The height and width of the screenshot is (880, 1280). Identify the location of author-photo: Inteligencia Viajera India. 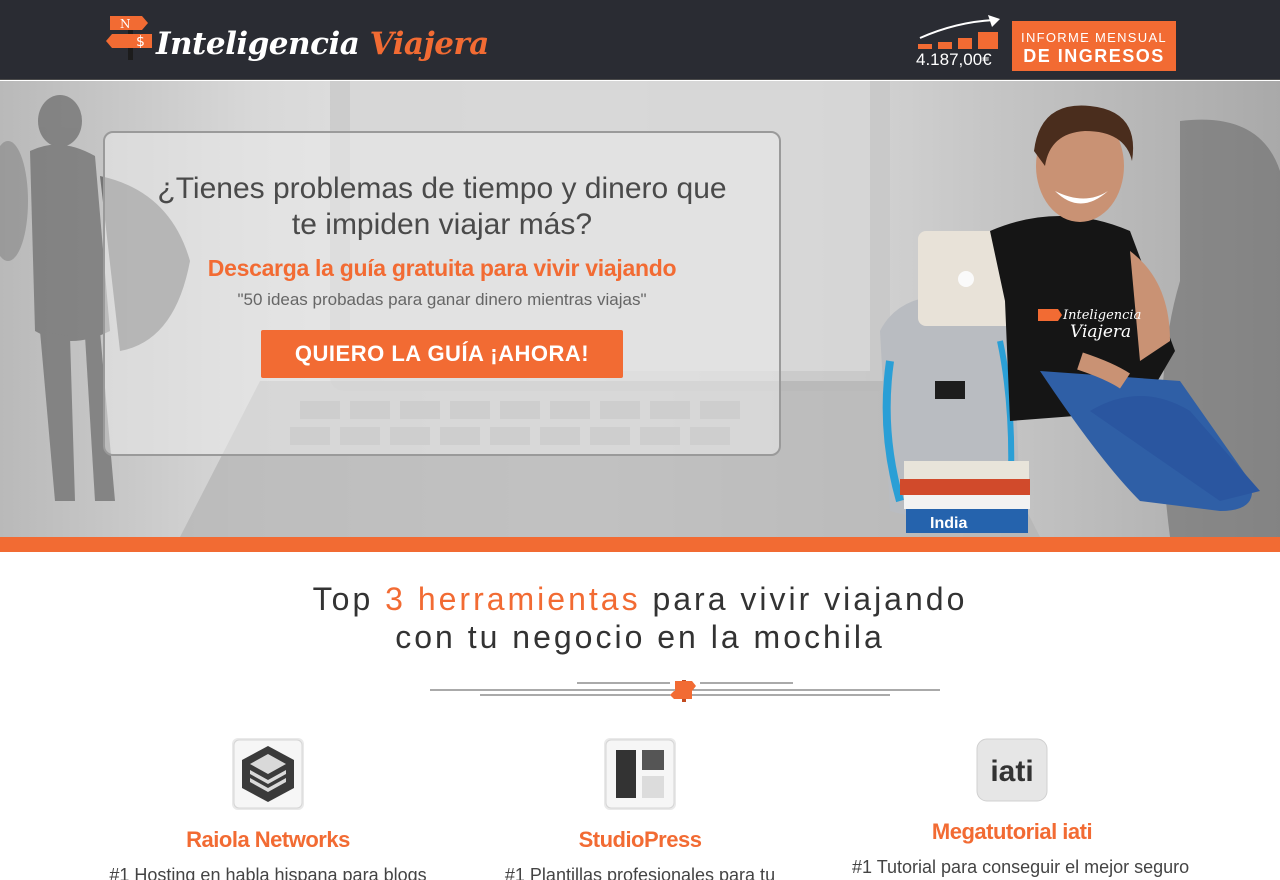
(1070, 319).